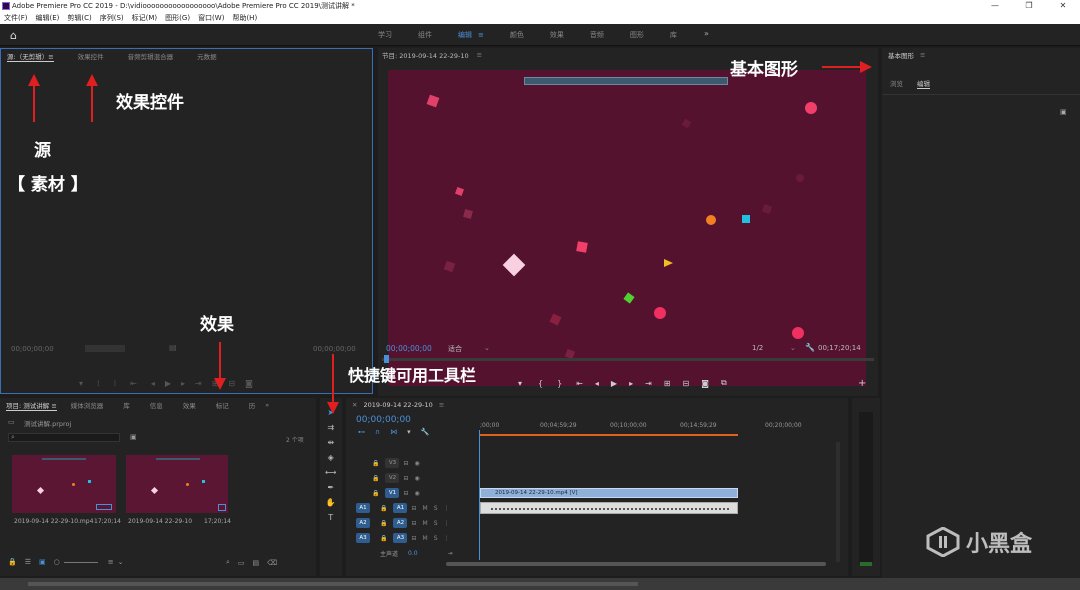 The width and height of the screenshot is (1080, 590). I want to click on watermark: 小黑盒, so click(979, 542).